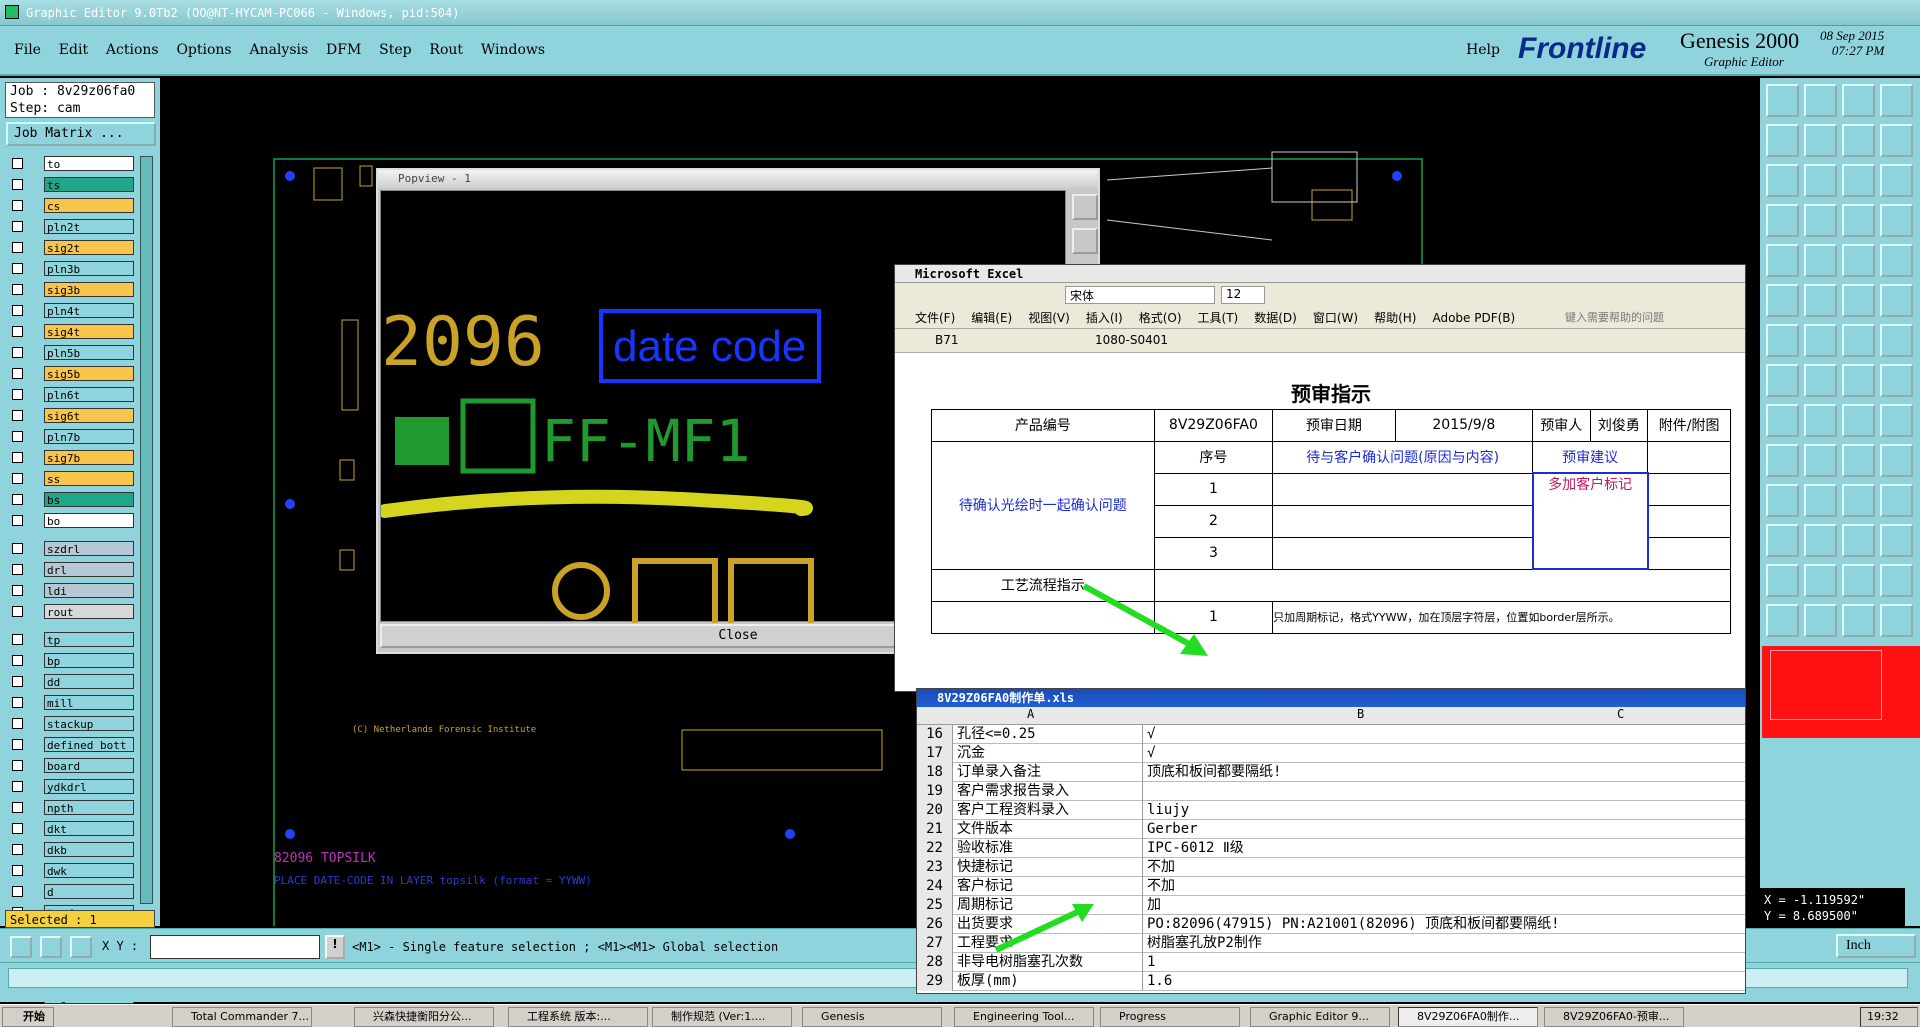 Image resolution: width=1920 pixels, height=1027 pixels. Describe the element at coordinates (1355, 829) in the screenshot. I see `cell-b: Gerber` at that location.